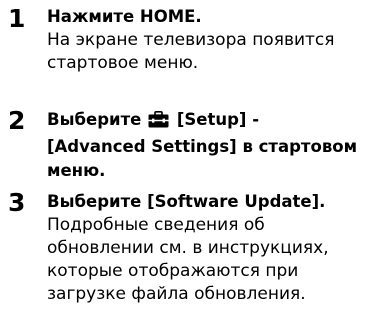 This screenshot has width=368, height=316. What do you see at coordinates (124, 16) in the screenshot?
I see `step-title: Нажмите HOME.` at bounding box center [124, 16].